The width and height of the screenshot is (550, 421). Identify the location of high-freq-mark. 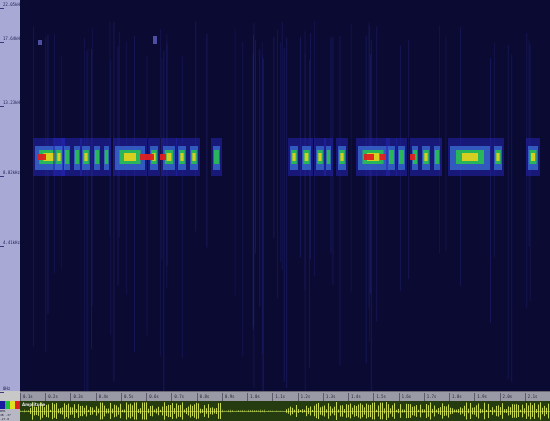
(155, 40).